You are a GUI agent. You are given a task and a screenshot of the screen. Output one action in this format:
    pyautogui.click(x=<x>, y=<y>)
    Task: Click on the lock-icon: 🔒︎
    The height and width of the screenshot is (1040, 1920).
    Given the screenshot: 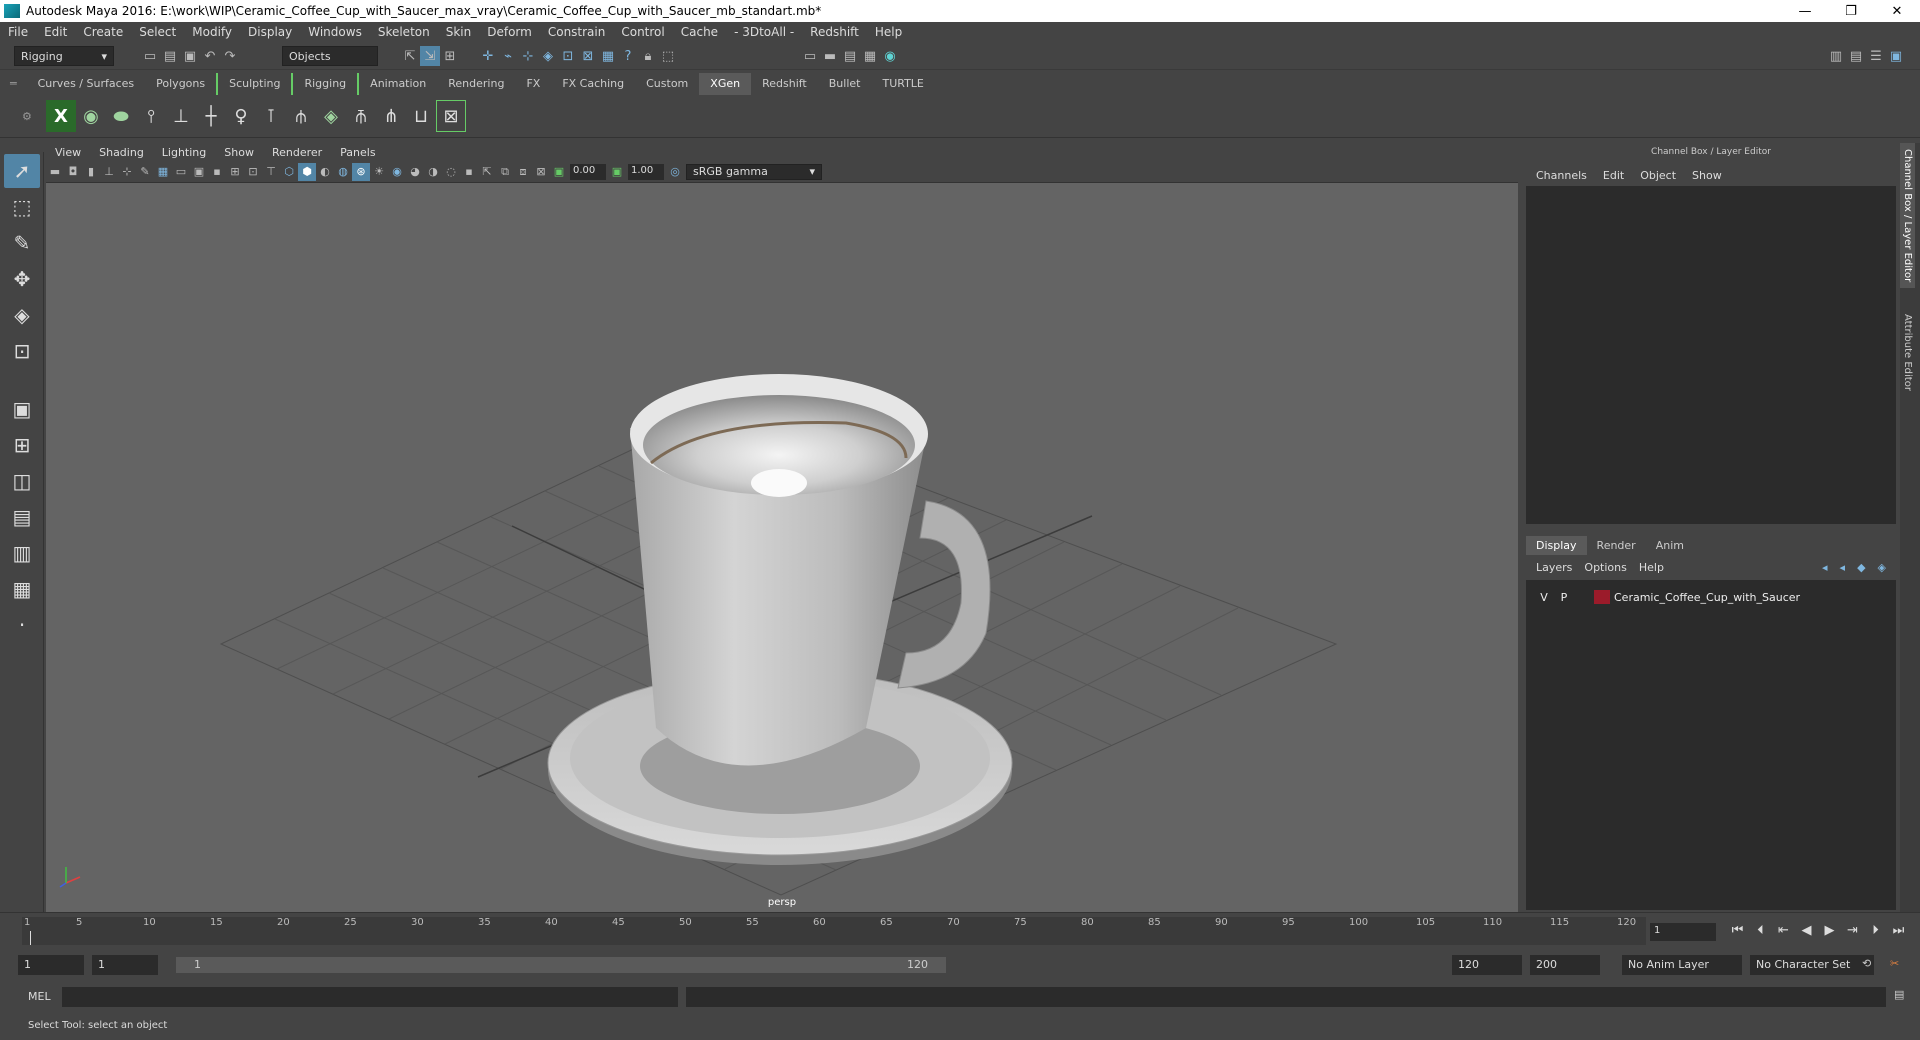 What is the action you would take?
    pyautogui.click(x=648, y=56)
    